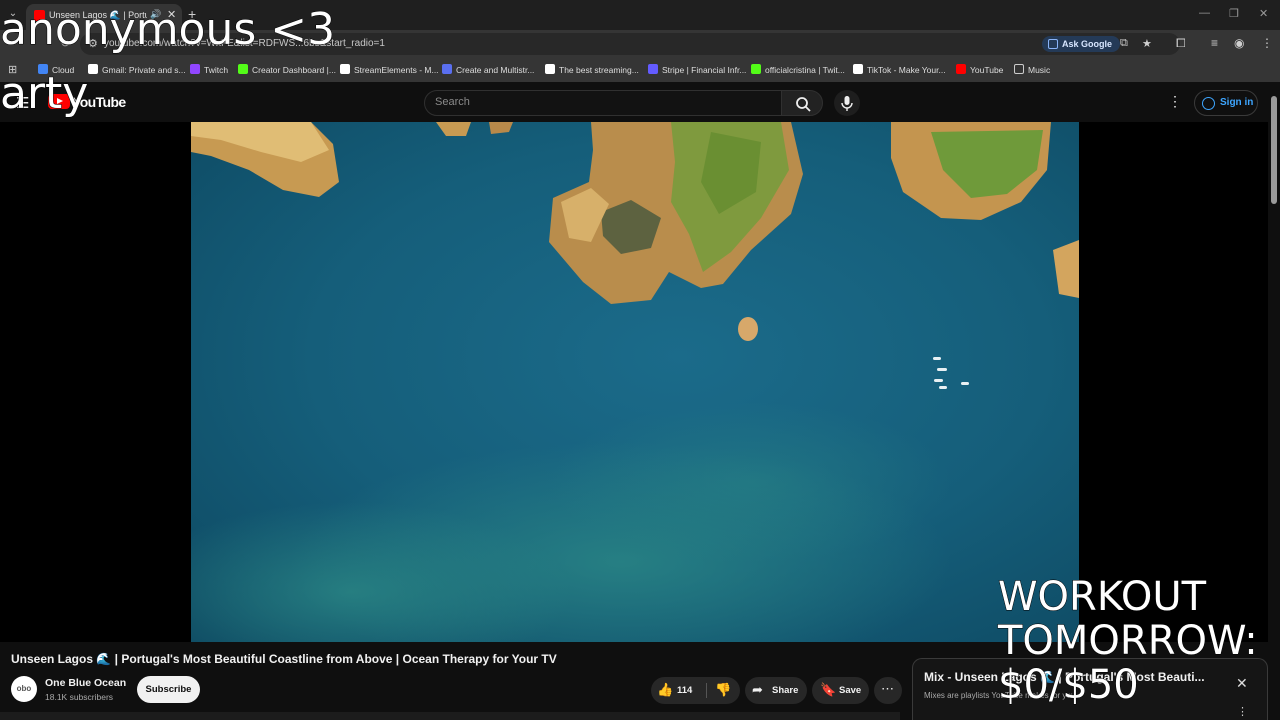 The height and width of the screenshot is (720, 1280). I want to click on search-button, so click(802, 103).